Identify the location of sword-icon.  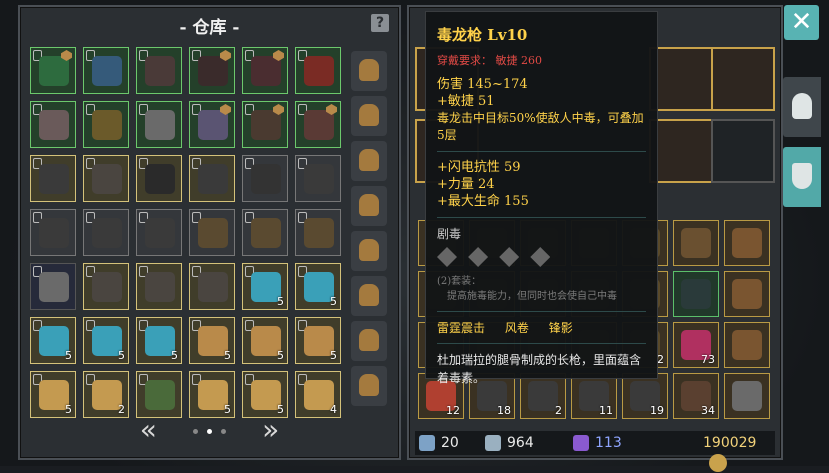
(427, 443).